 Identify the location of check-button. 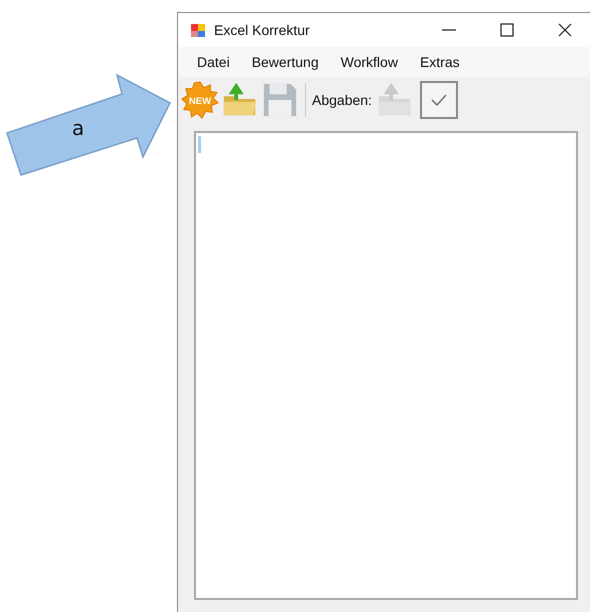
(439, 100).